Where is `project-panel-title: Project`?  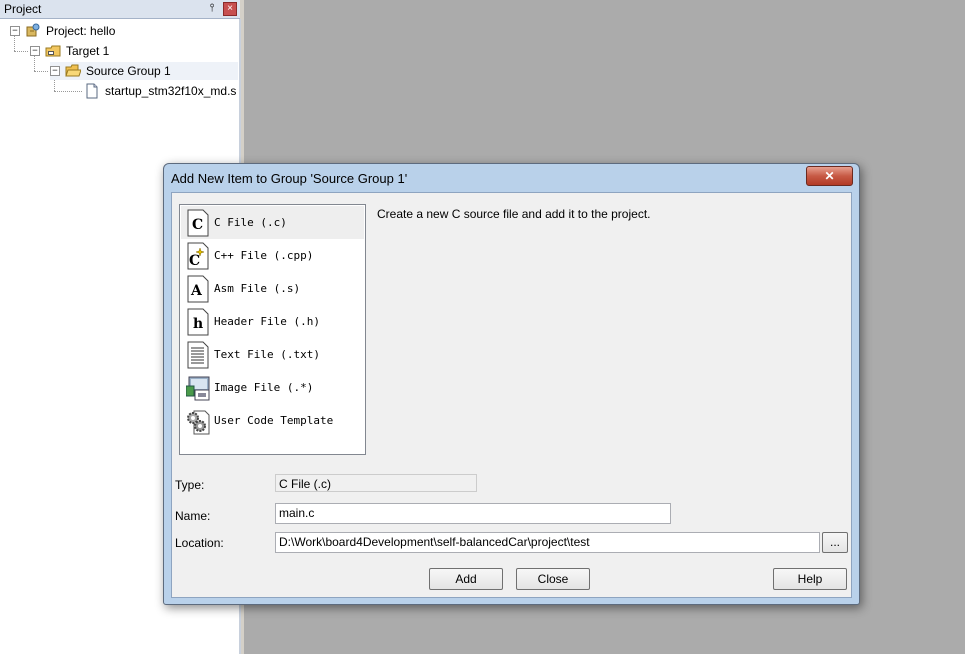 project-panel-title: Project is located at coordinates (23, 9).